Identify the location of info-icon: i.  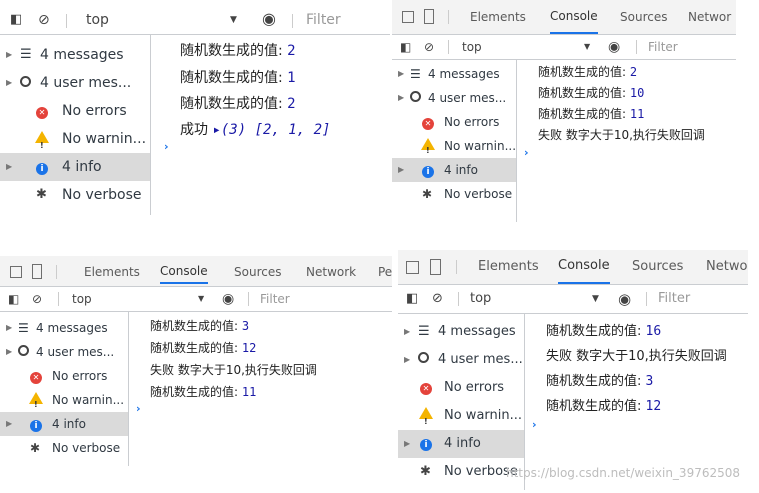
(428, 170).